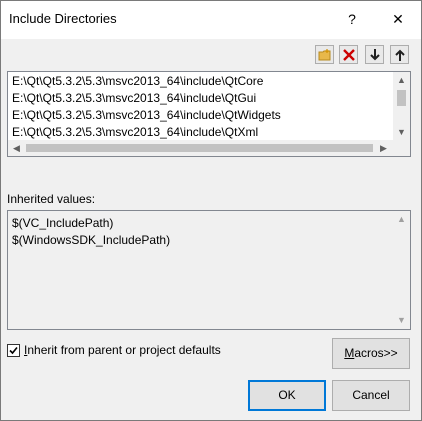 The width and height of the screenshot is (422, 421). I want to click on dialog-title: Include Directories, so click(63, 18).